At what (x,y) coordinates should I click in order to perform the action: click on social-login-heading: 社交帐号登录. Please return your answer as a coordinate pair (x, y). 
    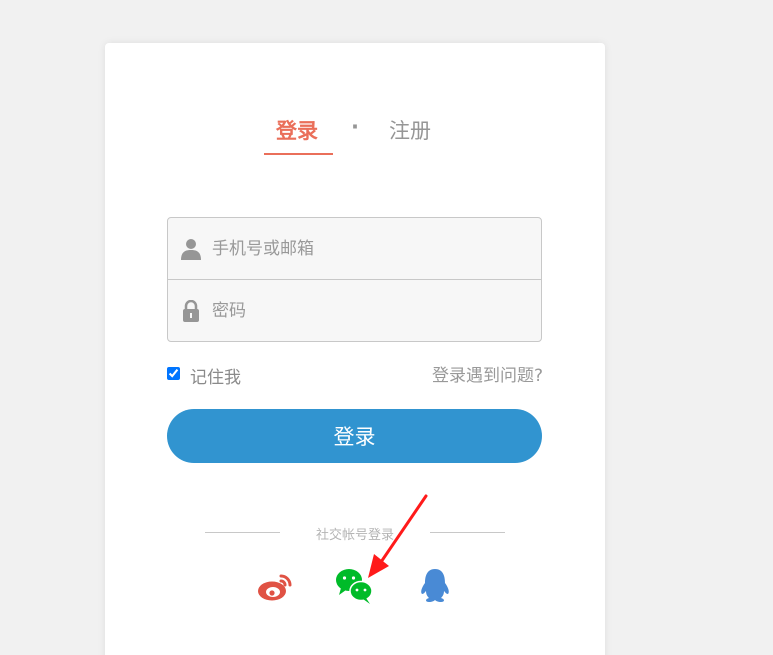
    Looking at the image, I should click on (354, 535).